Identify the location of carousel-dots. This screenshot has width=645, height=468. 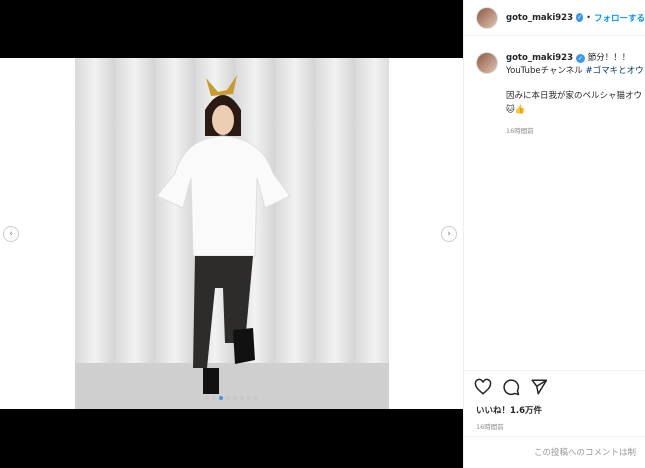
(231, 398).